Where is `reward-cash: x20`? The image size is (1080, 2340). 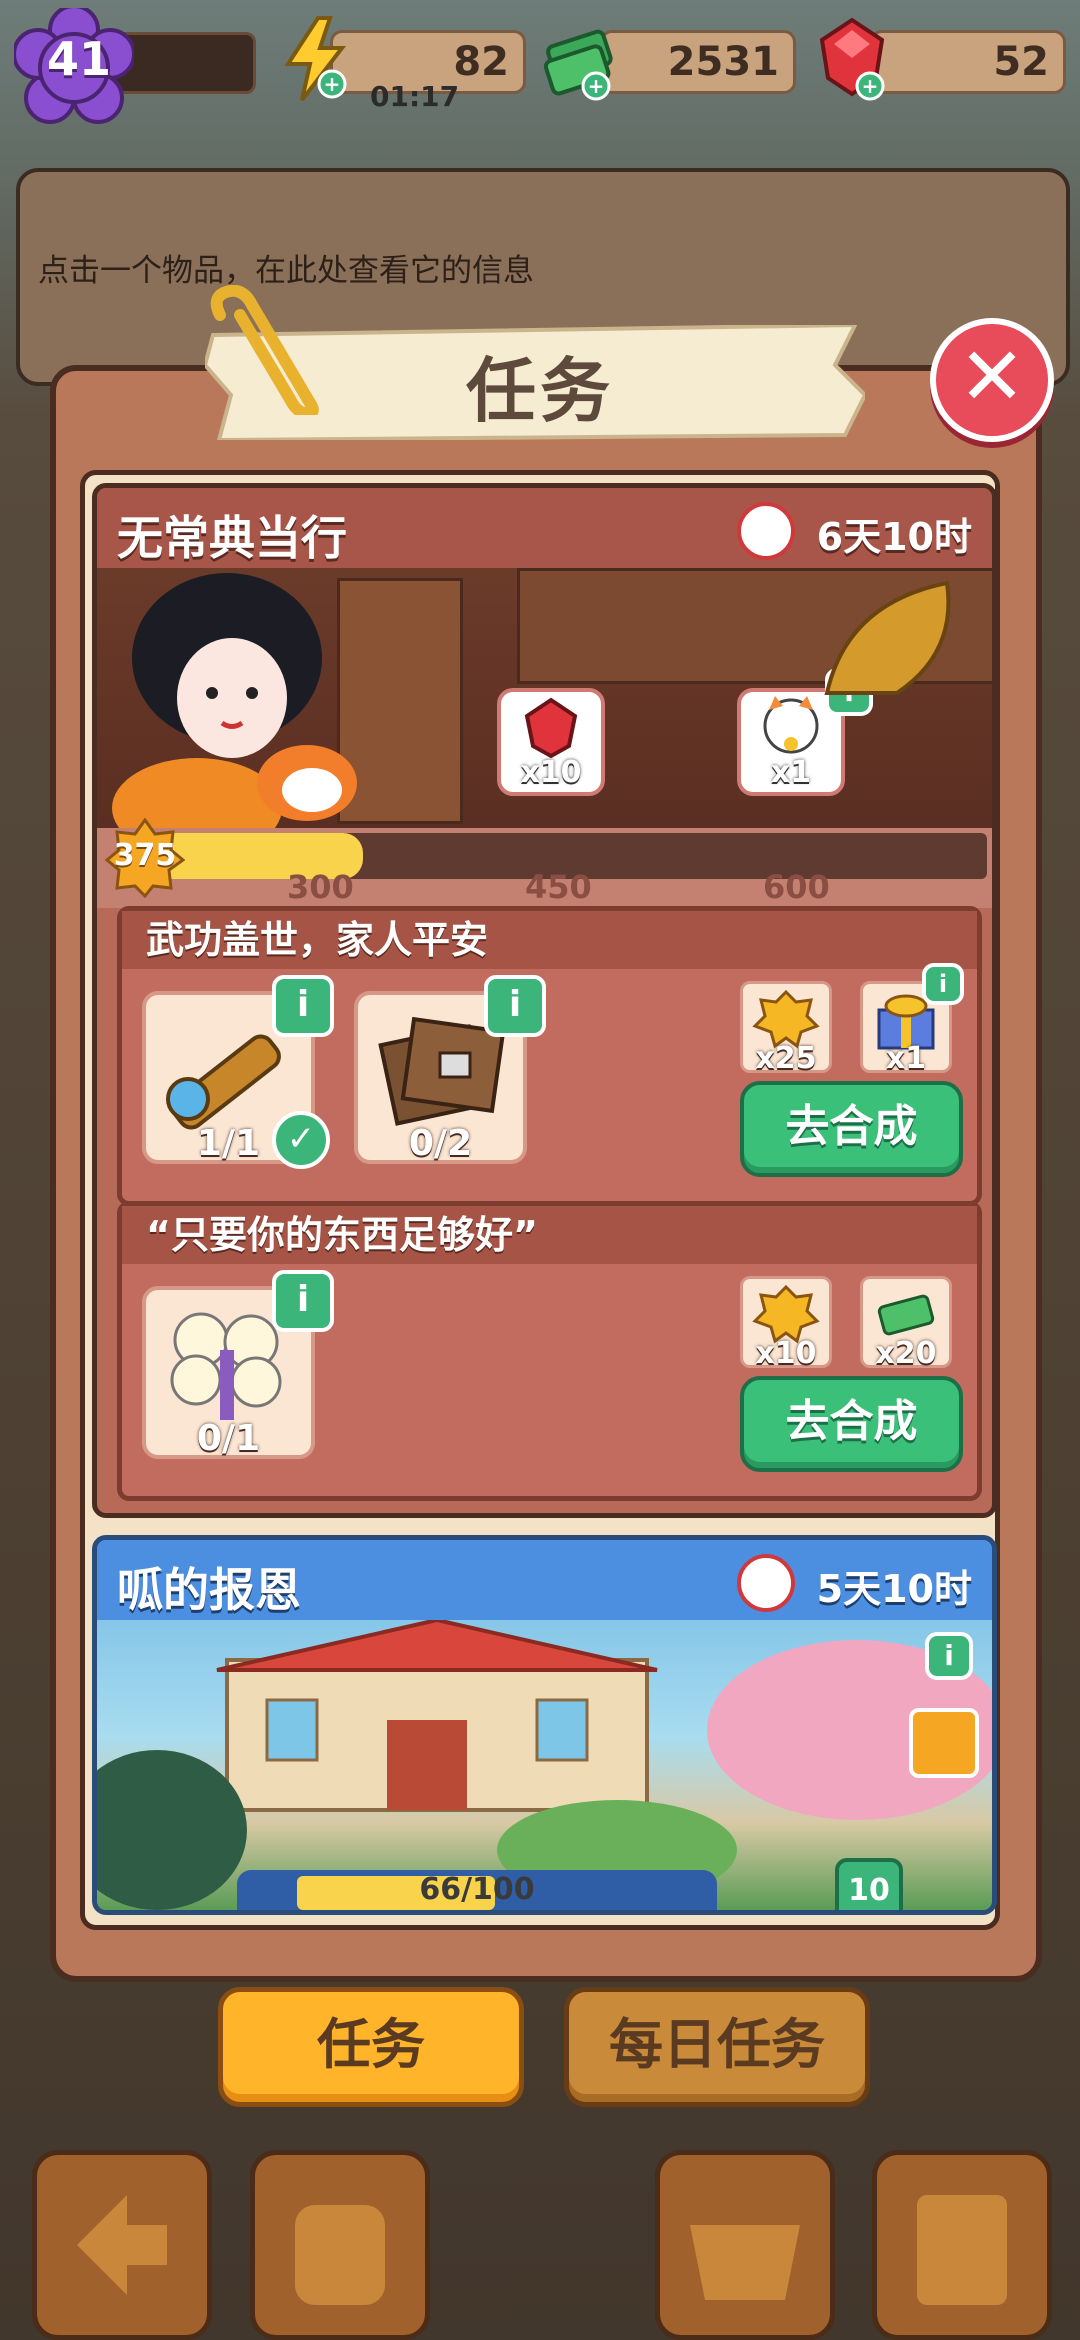
reward-cash: x20 is located at coordinates (906, 1323).